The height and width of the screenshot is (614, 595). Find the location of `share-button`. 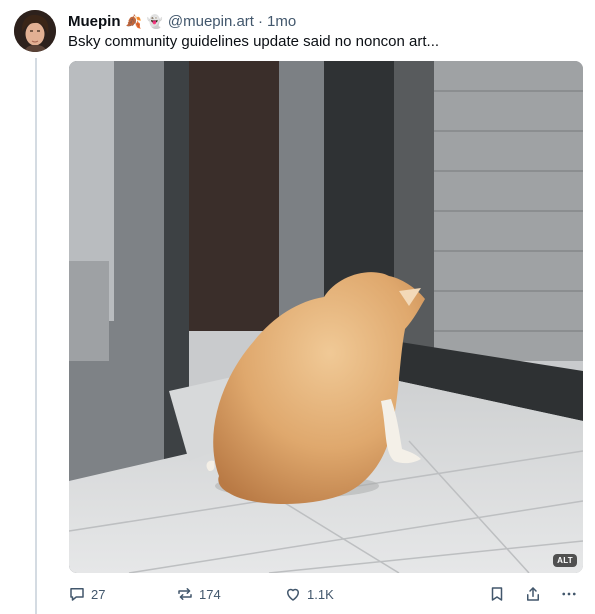

share-button is located at coordinates (533, 594).